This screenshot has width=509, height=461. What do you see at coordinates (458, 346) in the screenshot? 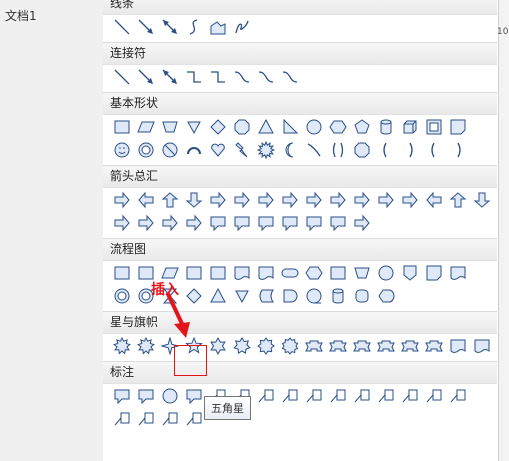
I see `wave-shape-button` at bounding box center [458, 346].